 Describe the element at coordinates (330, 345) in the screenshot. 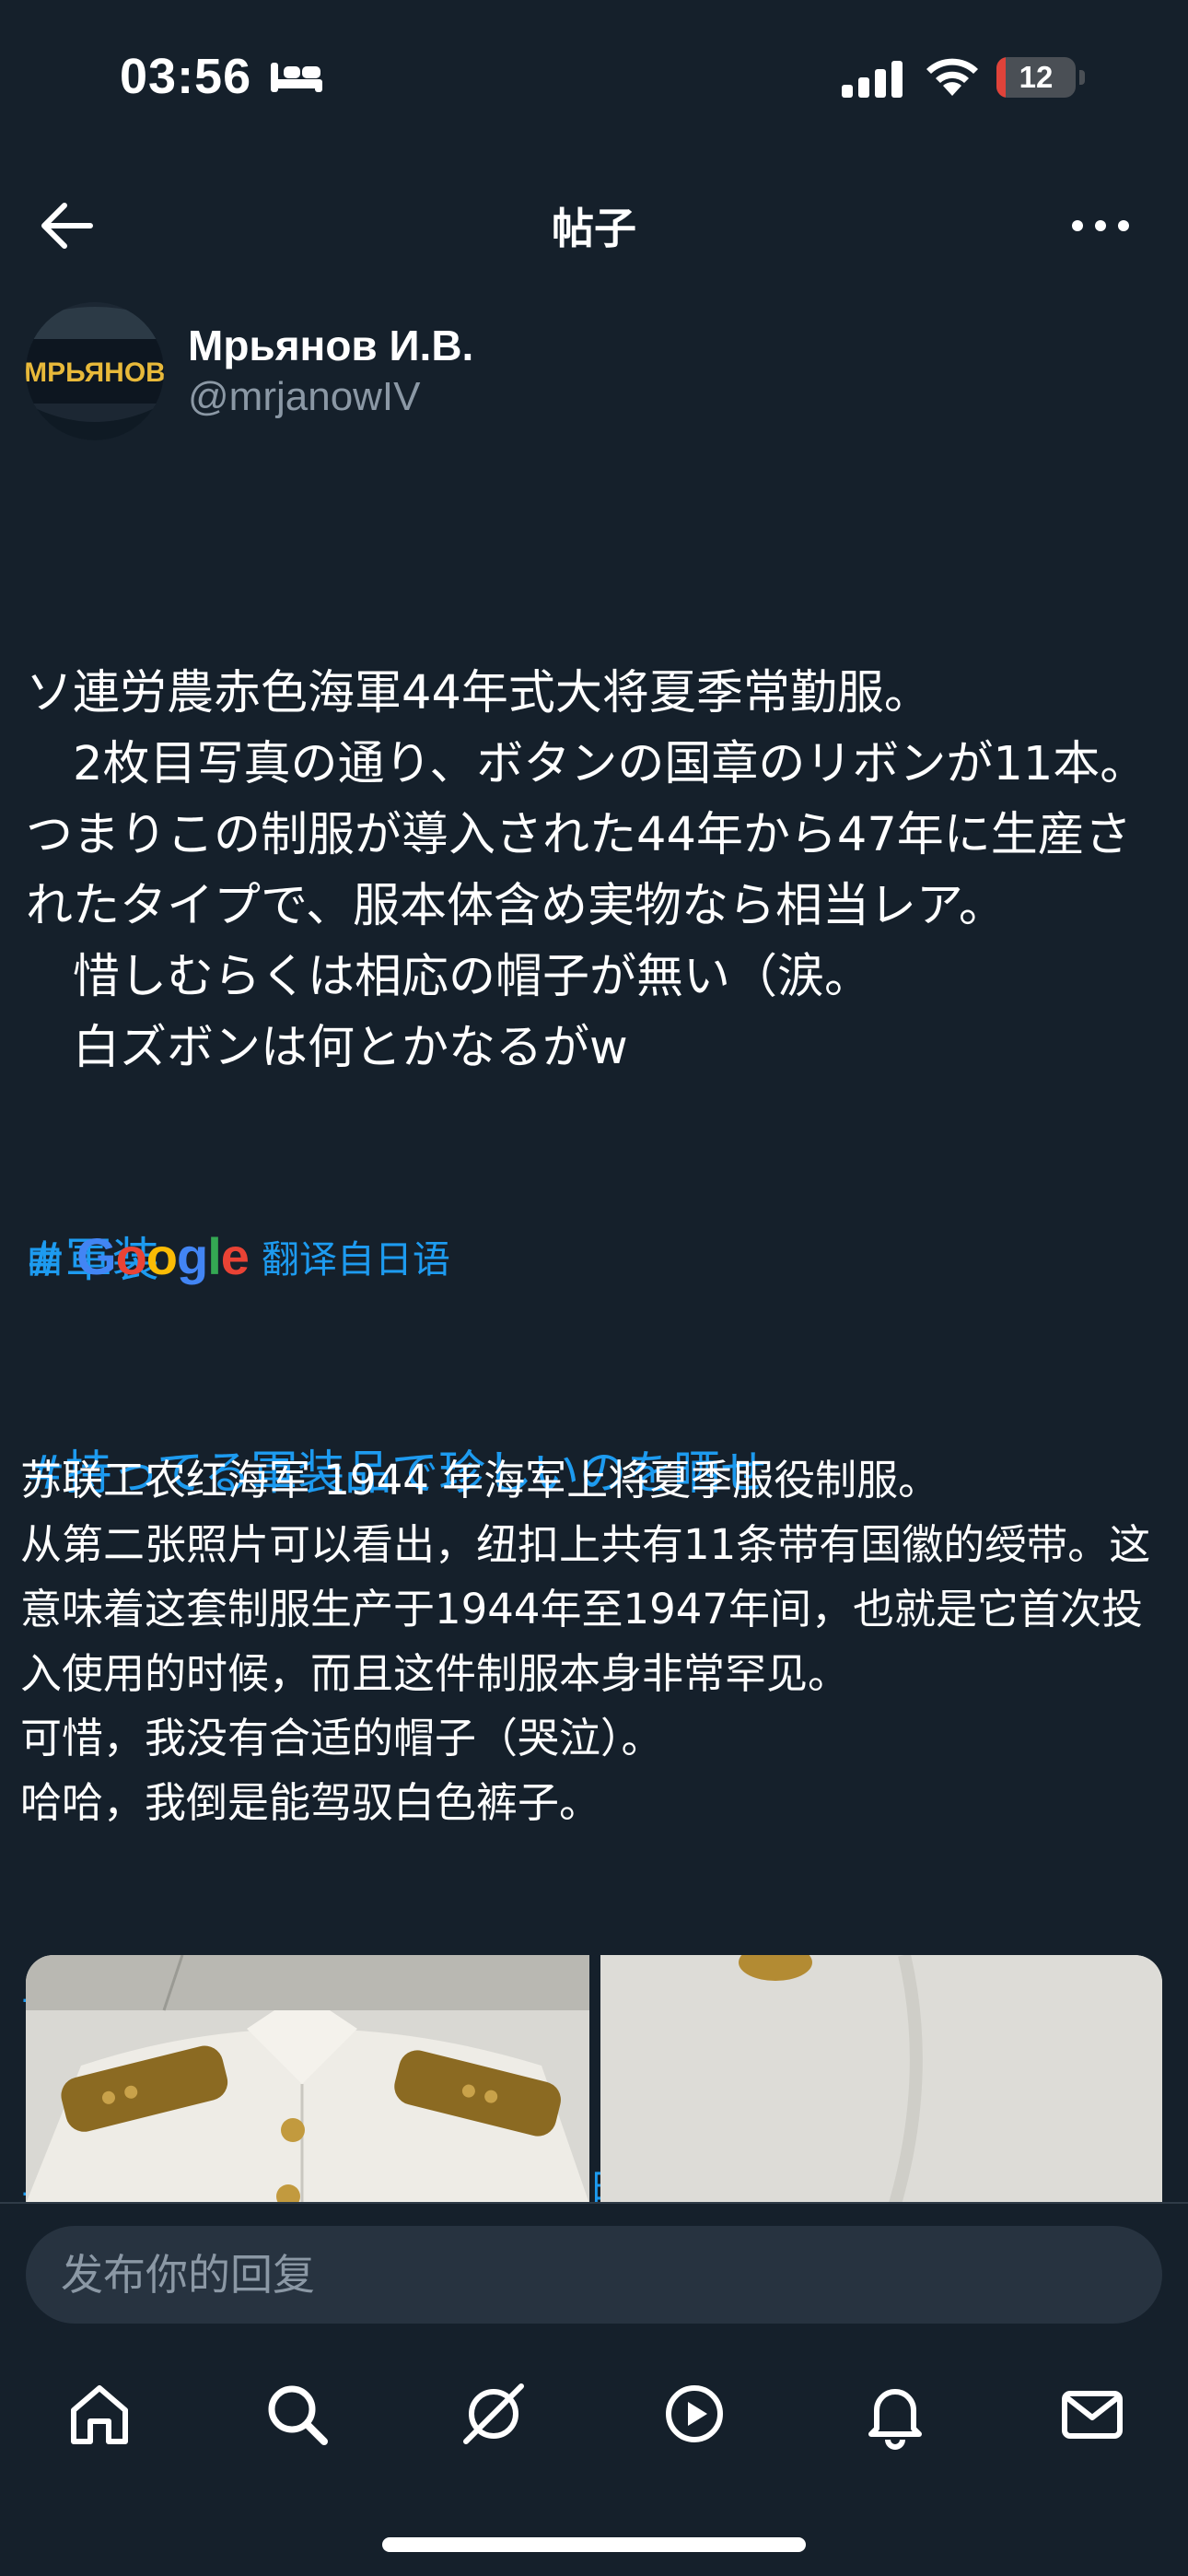

I see `display-name: Мрьянов И.В.` at that location.